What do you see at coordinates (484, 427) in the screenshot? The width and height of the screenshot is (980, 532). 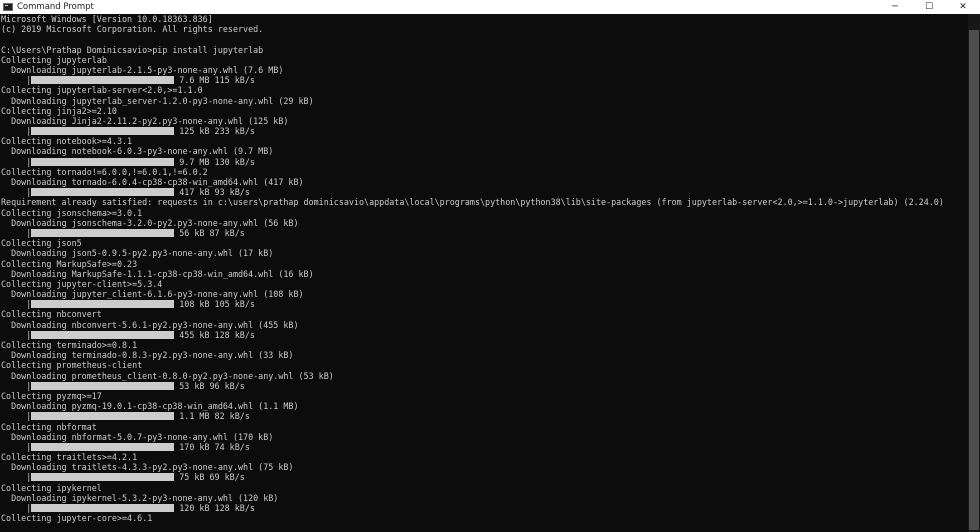 I see `console-line: Collecting nbformat` at bounding box center [484, 427].